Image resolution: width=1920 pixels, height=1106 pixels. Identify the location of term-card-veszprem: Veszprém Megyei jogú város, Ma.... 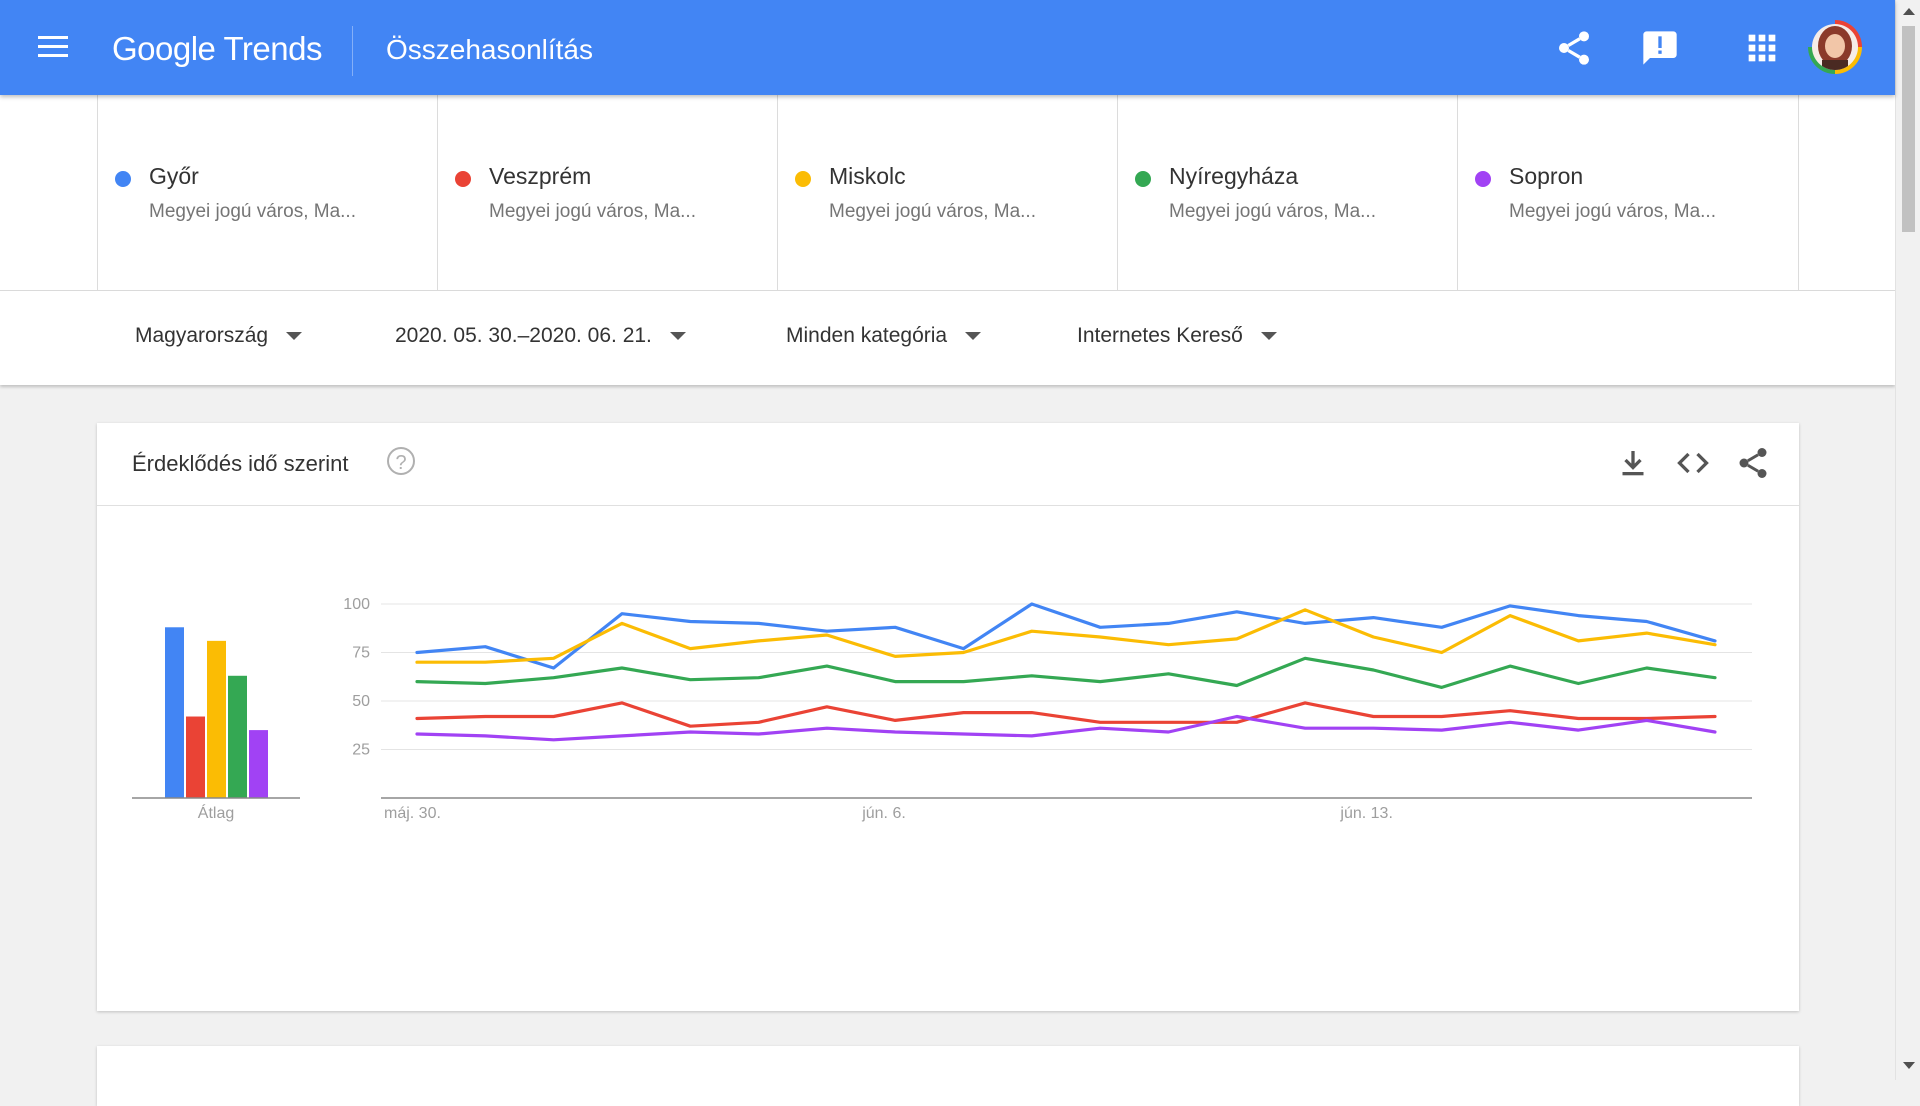
(607, 192).